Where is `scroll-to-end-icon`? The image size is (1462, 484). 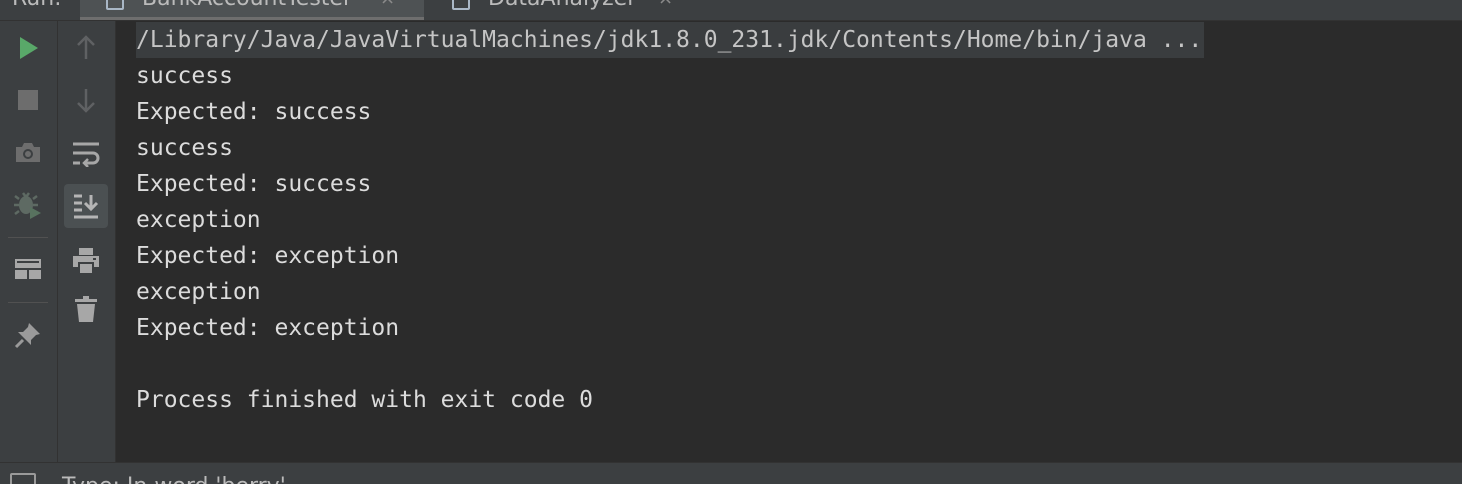 scroll-to-end-icon is located at coordinates (86, 206).